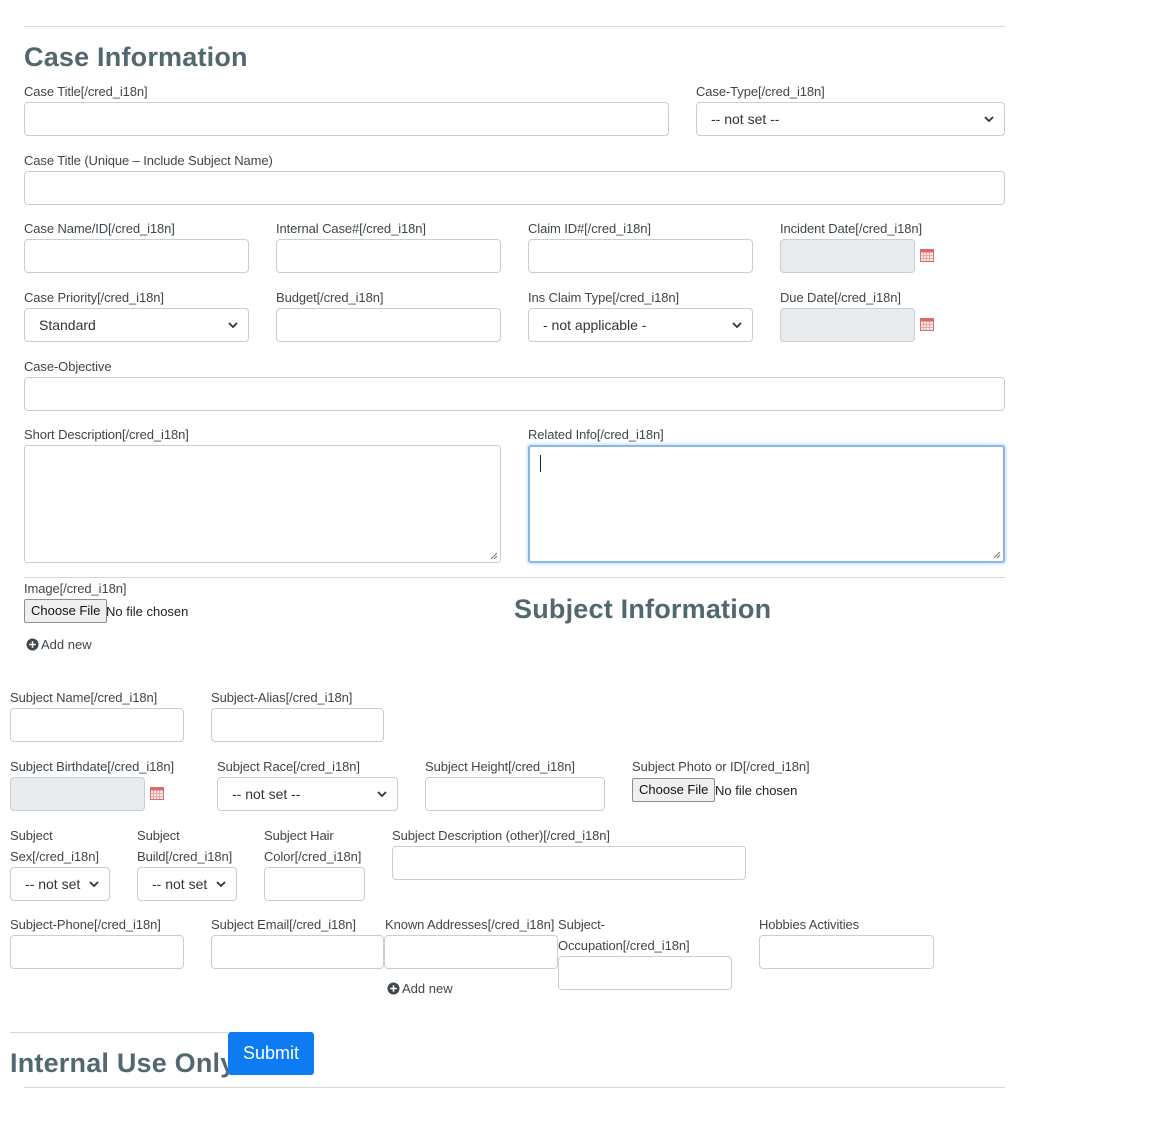 The height and width of the screenshot is (1121, 1174). I want to click on case-type-label: Case-Type[/cred_i18n], so click(760, 91).